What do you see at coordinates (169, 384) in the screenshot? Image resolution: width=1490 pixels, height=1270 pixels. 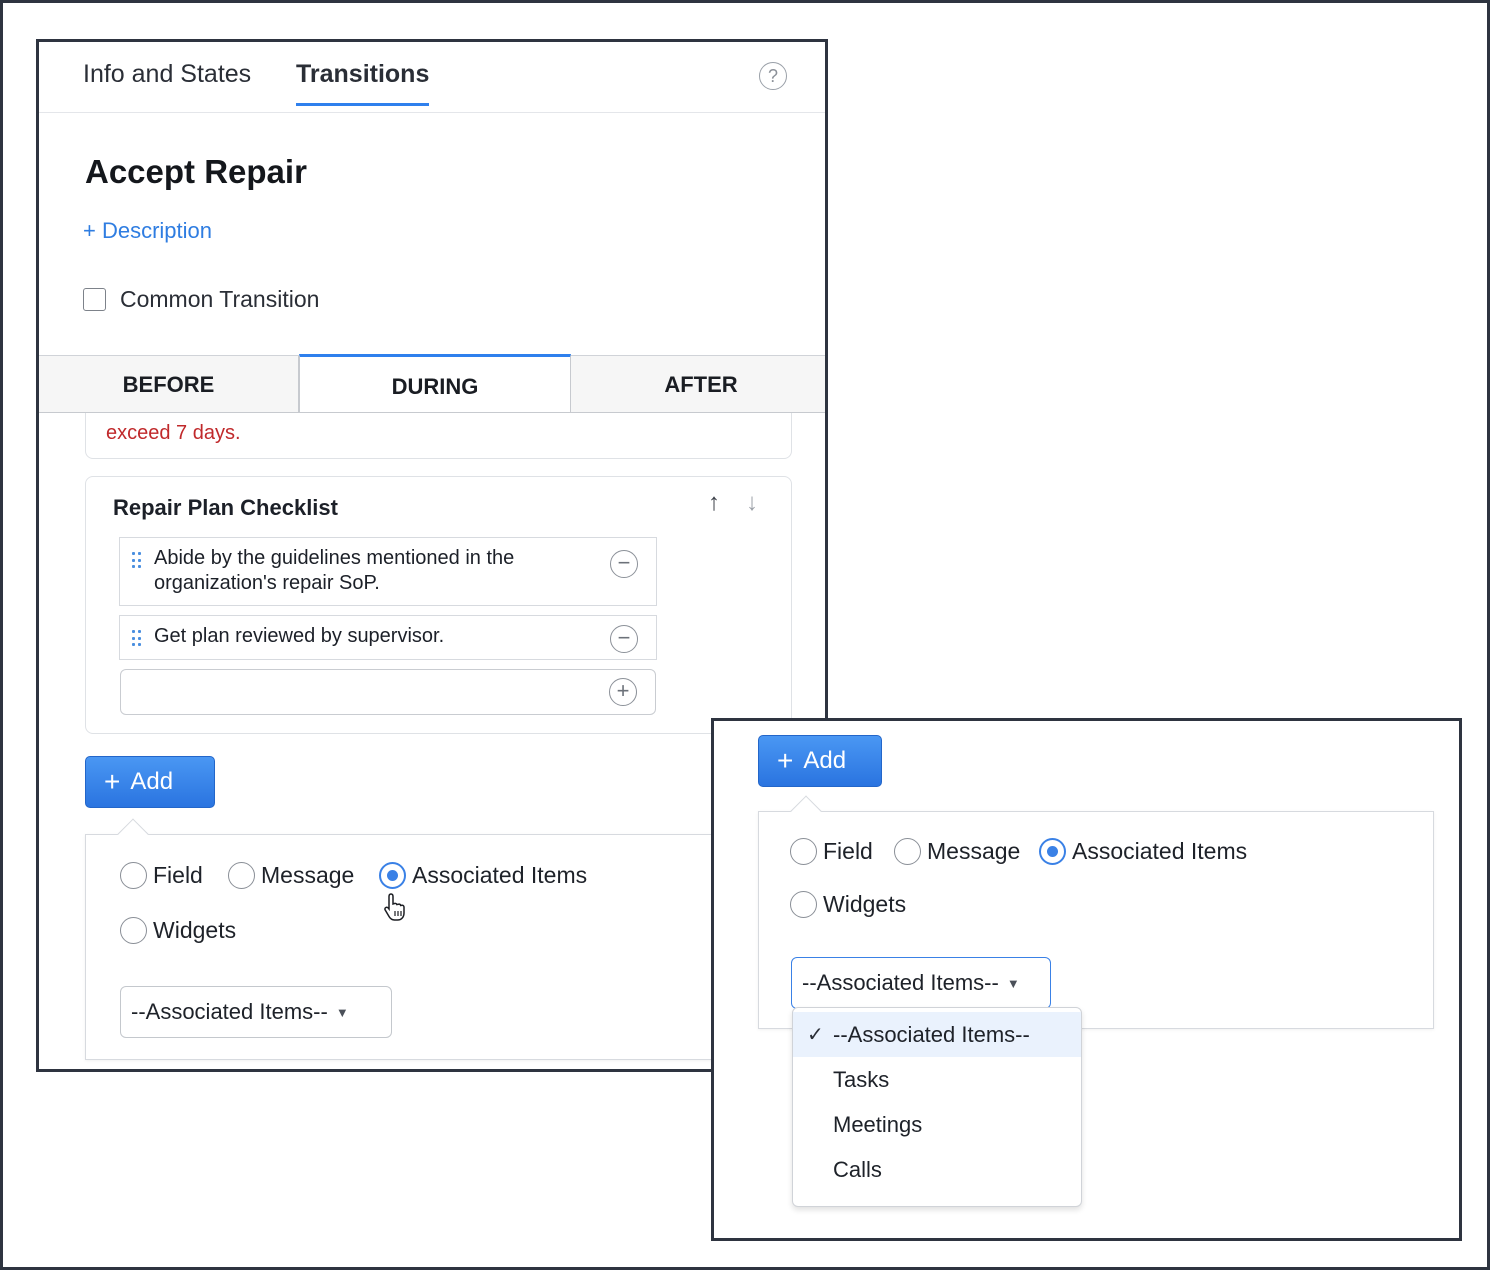 I see `tab-before: BEFORE` at bounding box center [169, 384].